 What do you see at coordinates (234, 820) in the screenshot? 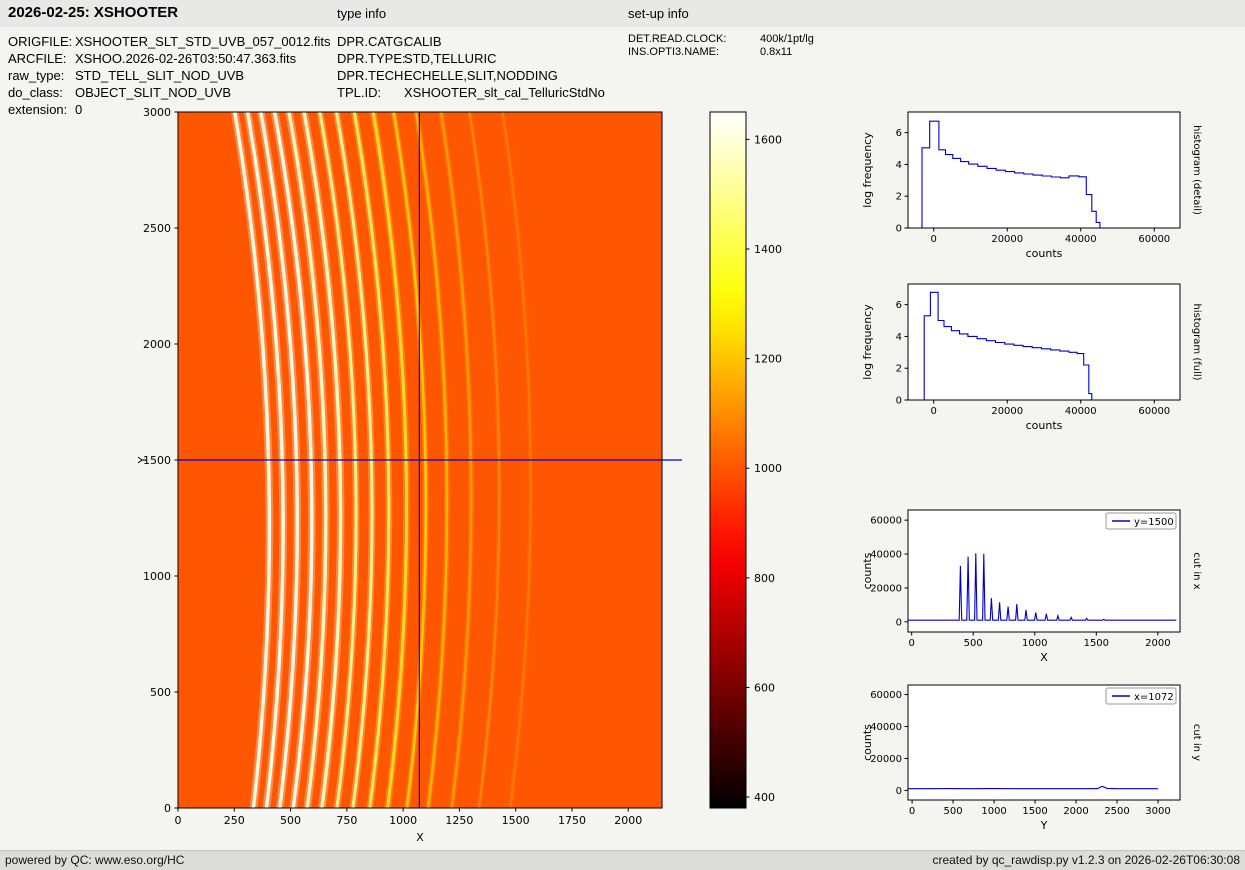
I see `svg-text: 250` at bounding box center [234, 820].